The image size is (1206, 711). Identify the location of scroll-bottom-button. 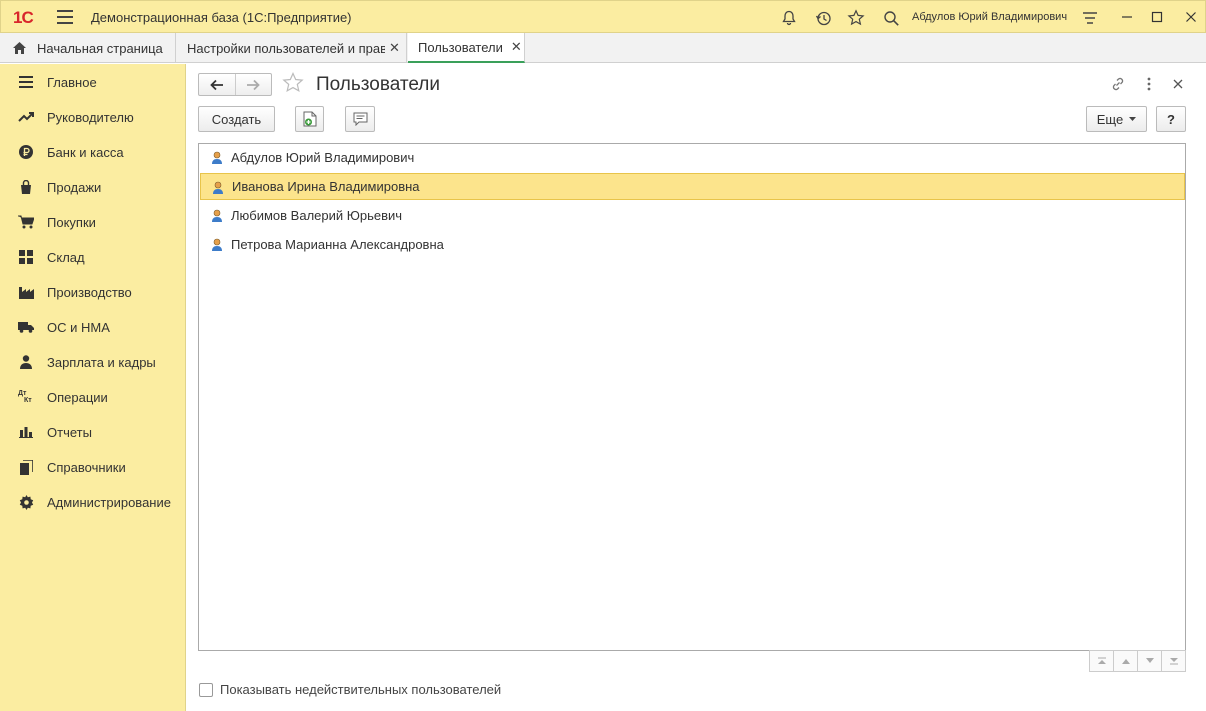
(1173, 661).